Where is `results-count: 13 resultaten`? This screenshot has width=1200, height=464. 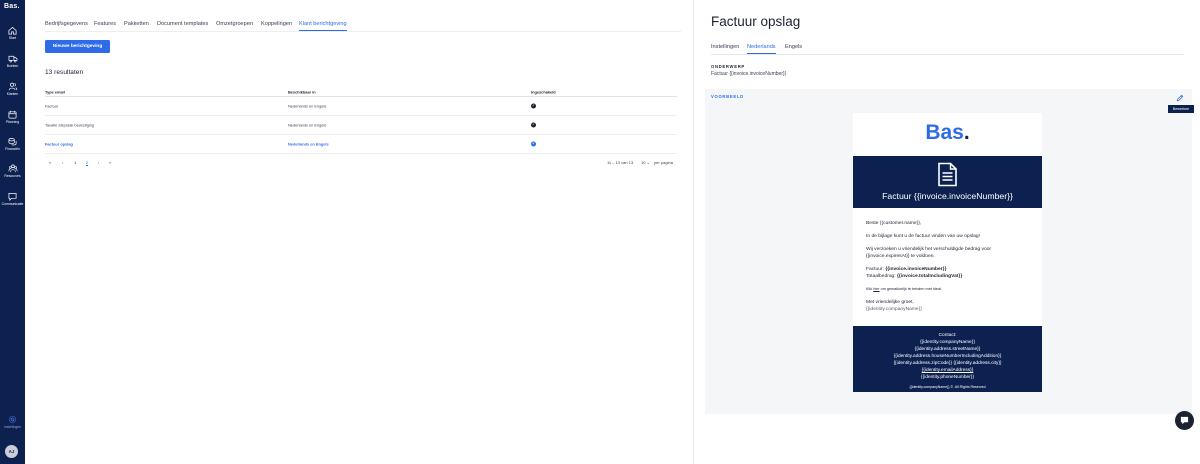 results-count: 13 resultaten is located at coordinates (64, 72).